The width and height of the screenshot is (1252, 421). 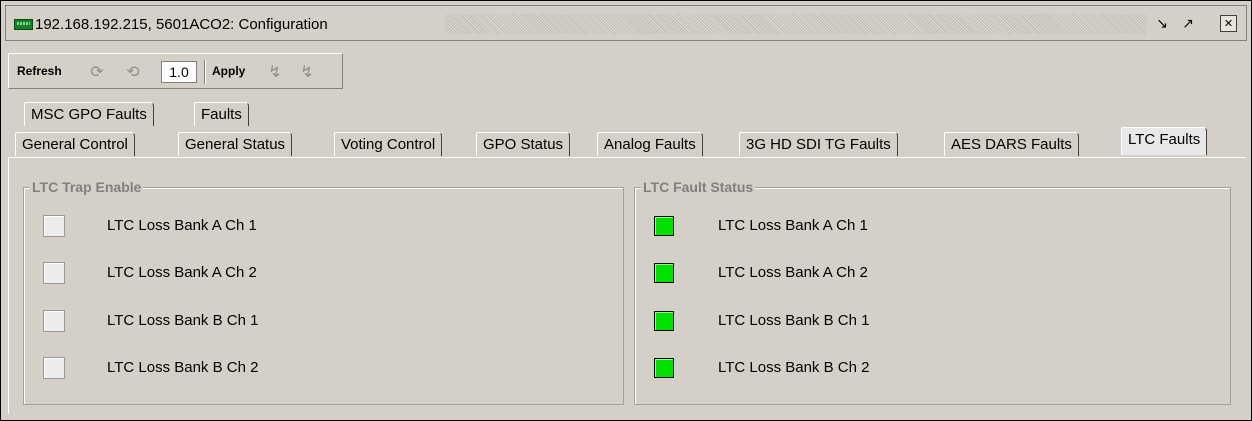 What do you see at coordinates (181, 24) in the screenshot?
I see `window-title: 192.168.192.215, 5601ACO2: Configuration` at bounding box center [181, 24].